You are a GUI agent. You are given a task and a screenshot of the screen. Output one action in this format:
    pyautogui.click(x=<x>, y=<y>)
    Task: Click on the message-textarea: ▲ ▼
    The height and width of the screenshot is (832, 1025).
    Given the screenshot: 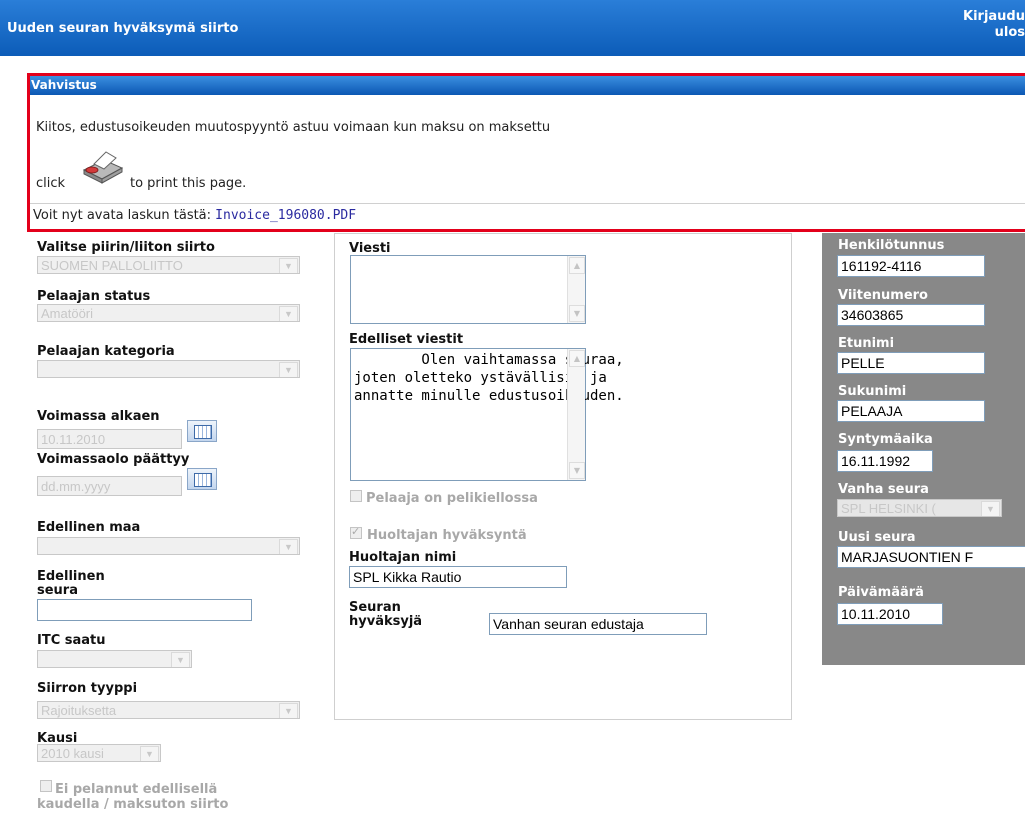 What is the action you would take?
    pyautogui.click(x=468, y=289)
    